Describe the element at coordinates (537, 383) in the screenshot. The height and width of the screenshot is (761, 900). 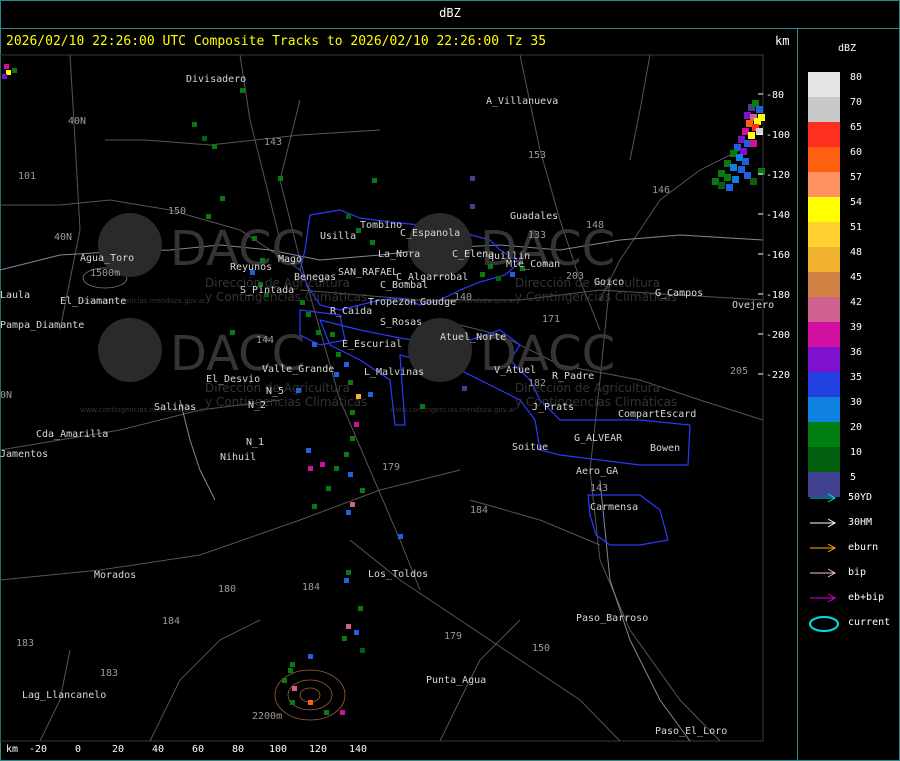
I see `svg-text: 182` at that location.